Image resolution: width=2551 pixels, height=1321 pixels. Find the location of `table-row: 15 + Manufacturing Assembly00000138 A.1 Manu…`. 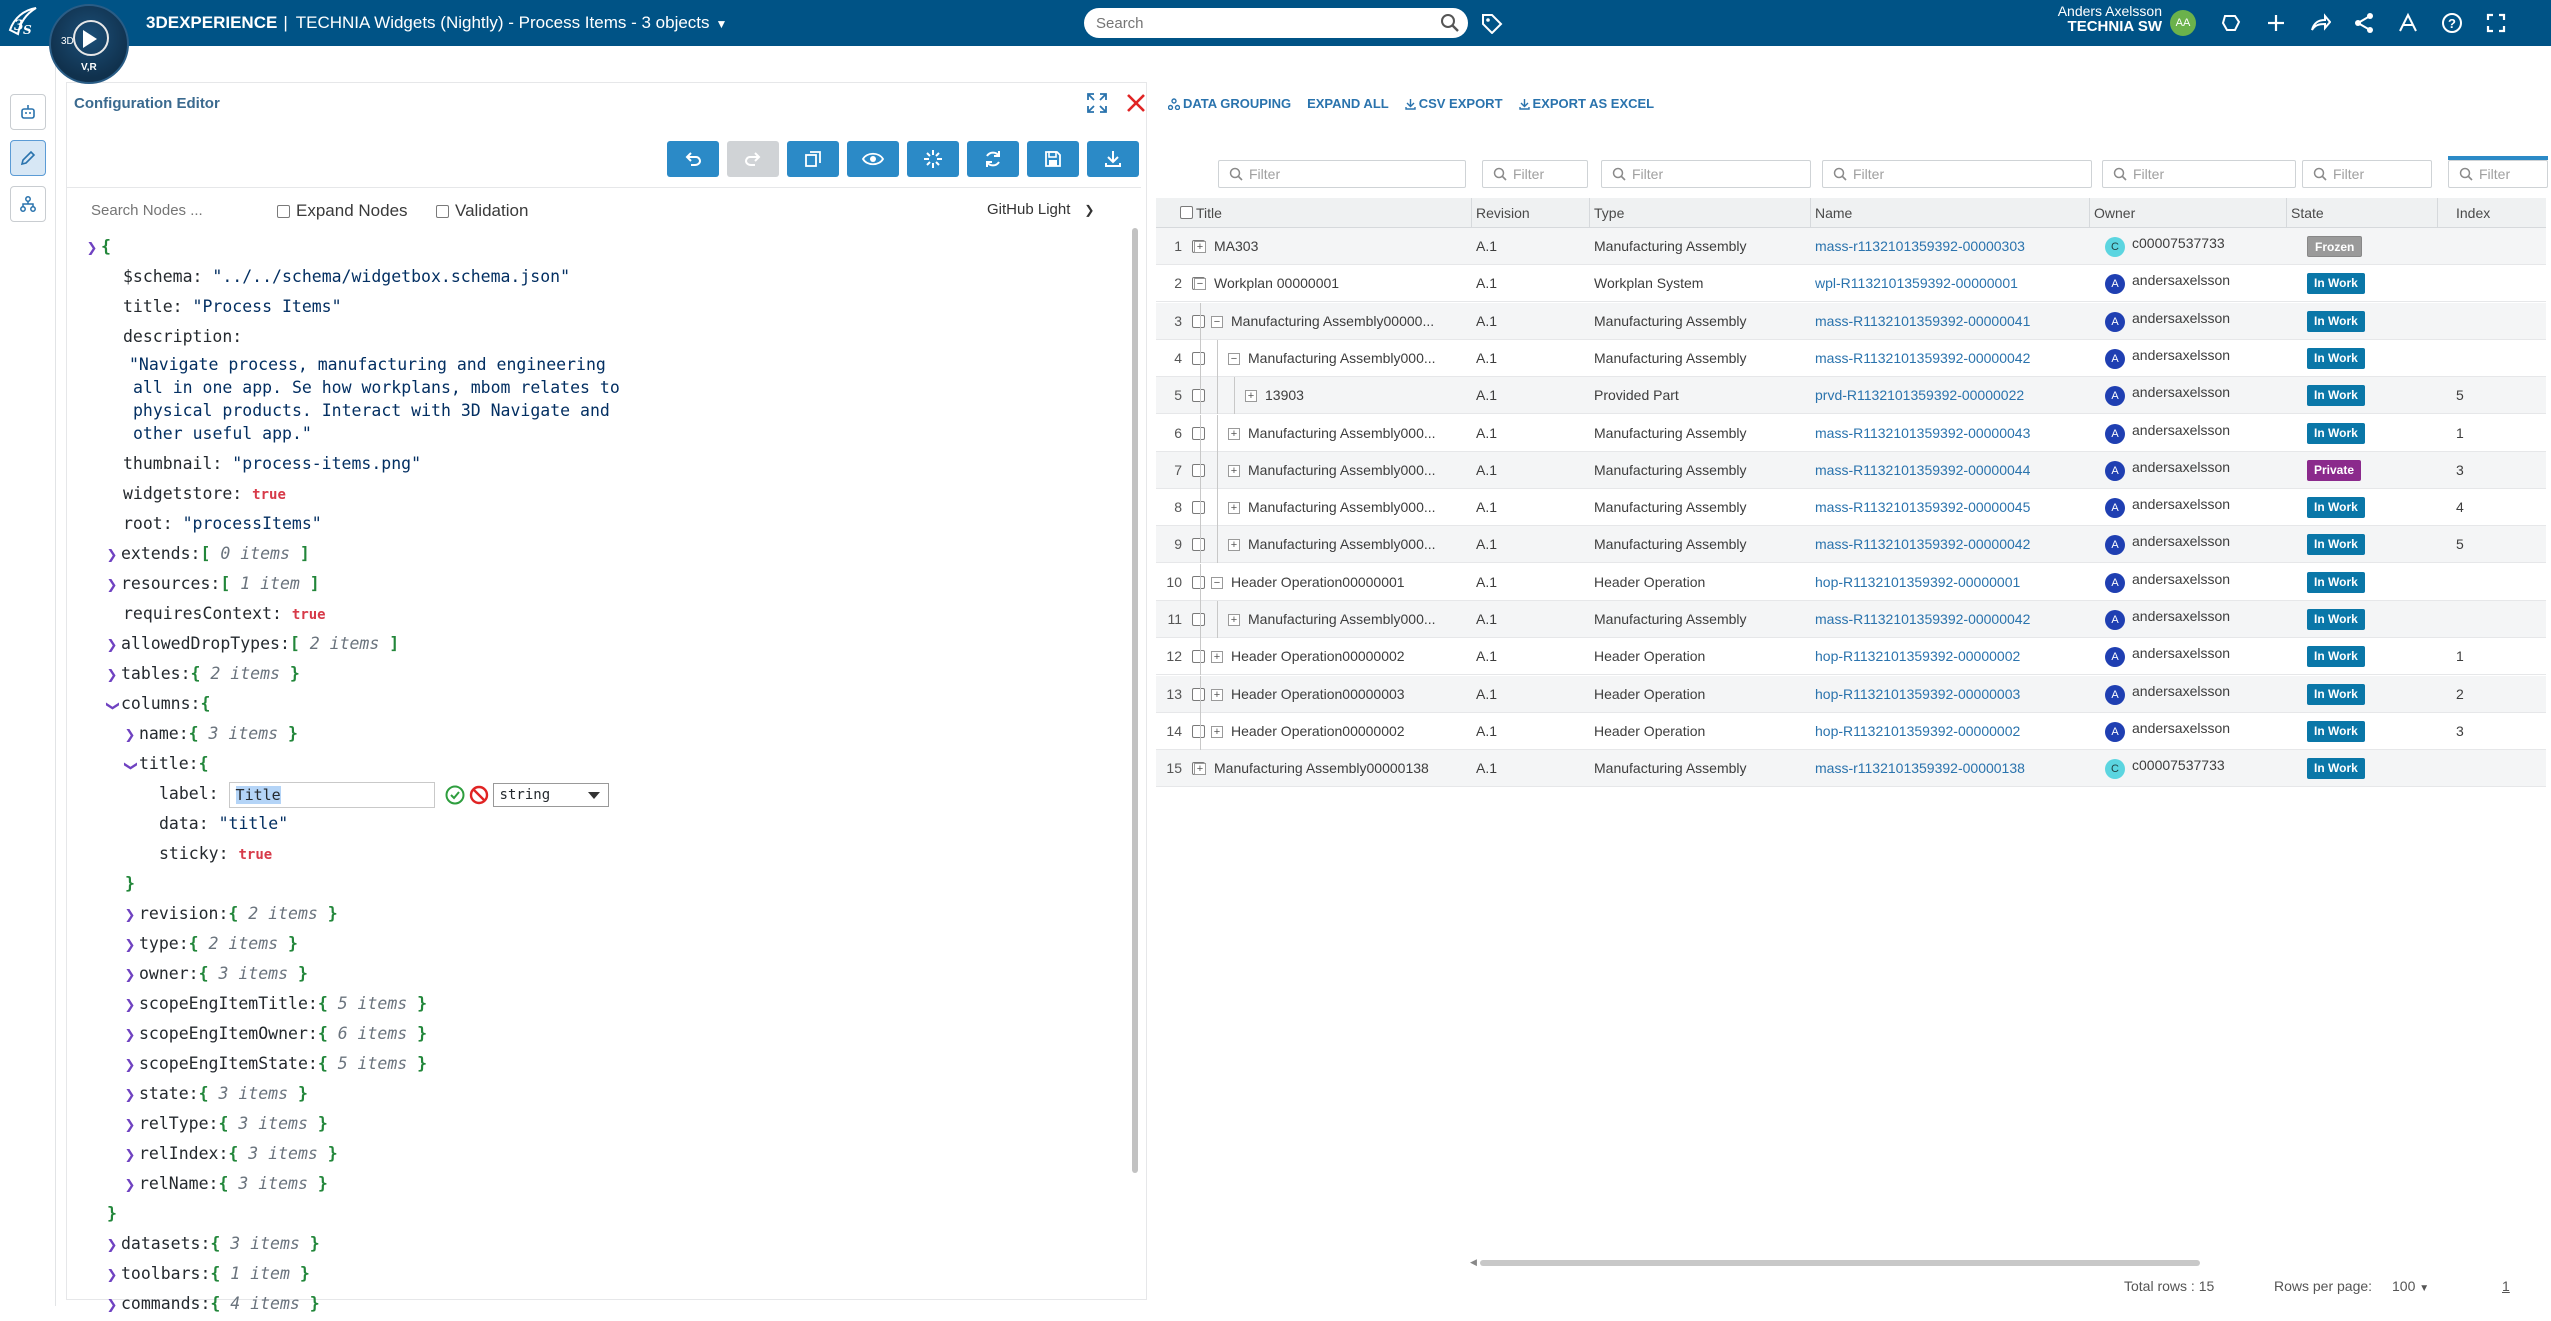

table-row: 15 + Manufacturing Assembly00000138 A.1 Manu… is located at coordinates (1851, 769).